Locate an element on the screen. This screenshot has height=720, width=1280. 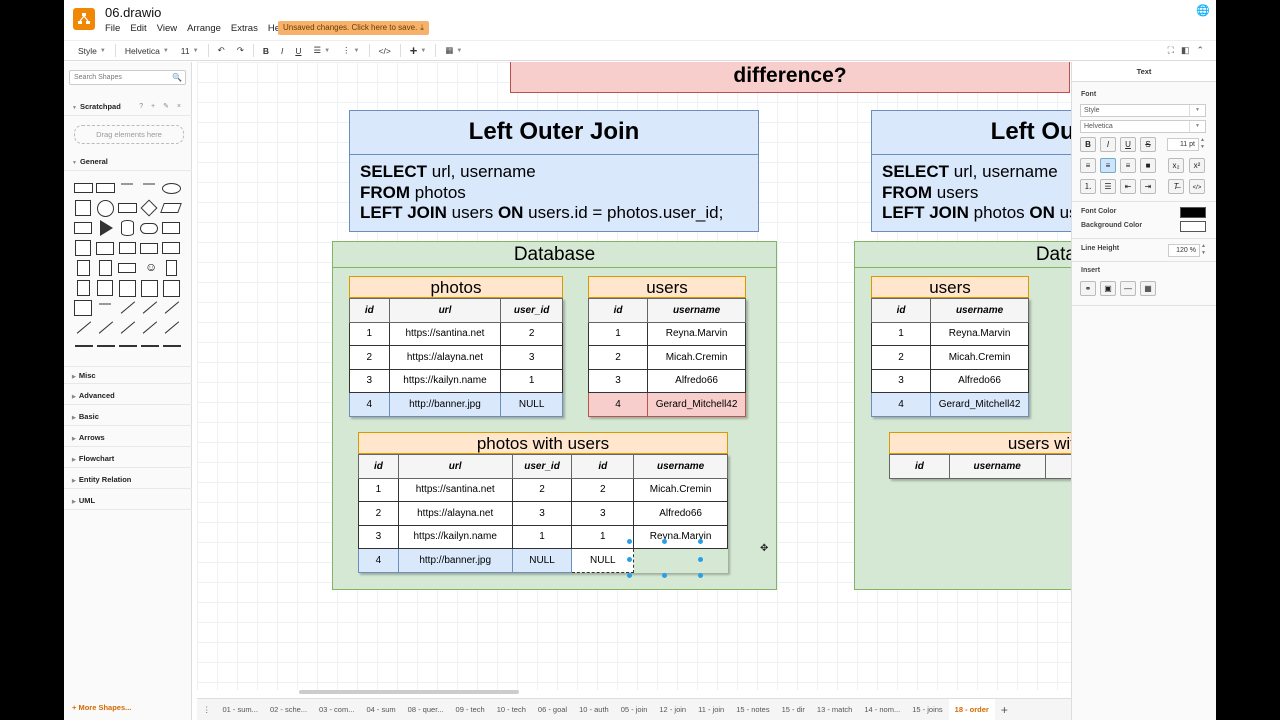
format-panel-icon: ◧ is located at coordinates (1185, 50).